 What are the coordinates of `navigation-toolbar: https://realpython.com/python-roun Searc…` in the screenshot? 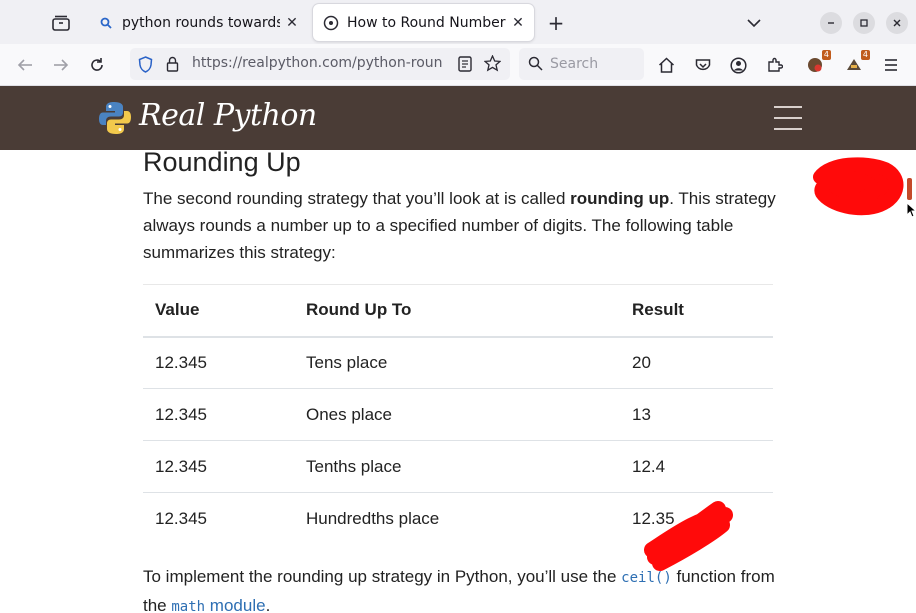 It's located at (458, 65).